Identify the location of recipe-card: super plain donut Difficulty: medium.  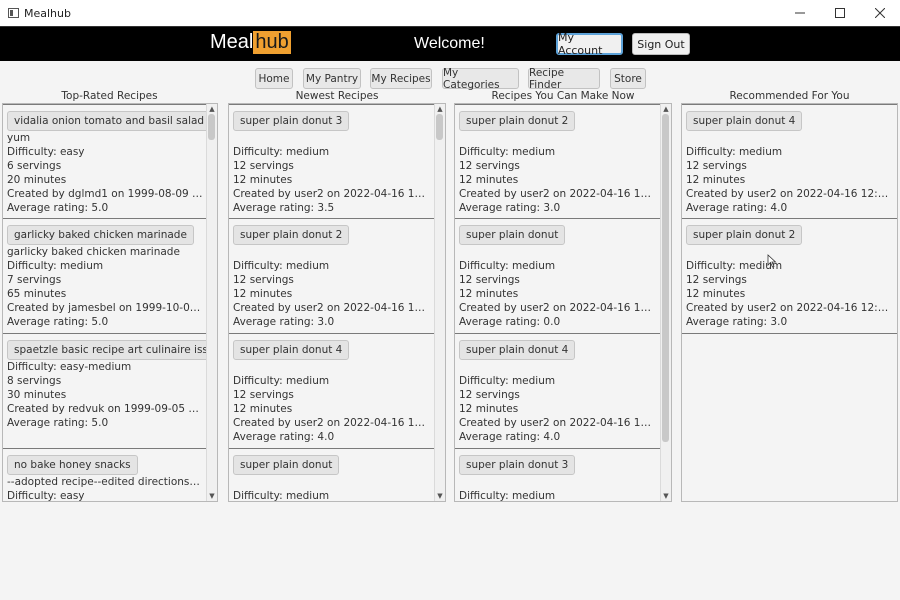
(332, 475).